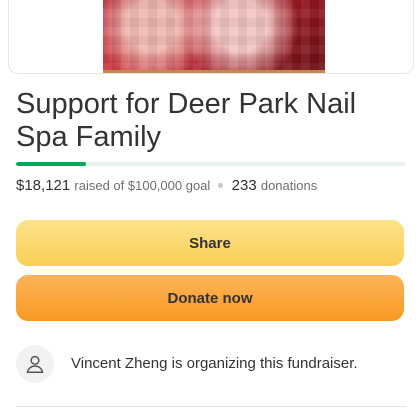 Image resolution: width=420 pixels, height=420 pixels. I want to click on campaign-title: Support for Deer Park Nail Spa Family, so click(186, 120).